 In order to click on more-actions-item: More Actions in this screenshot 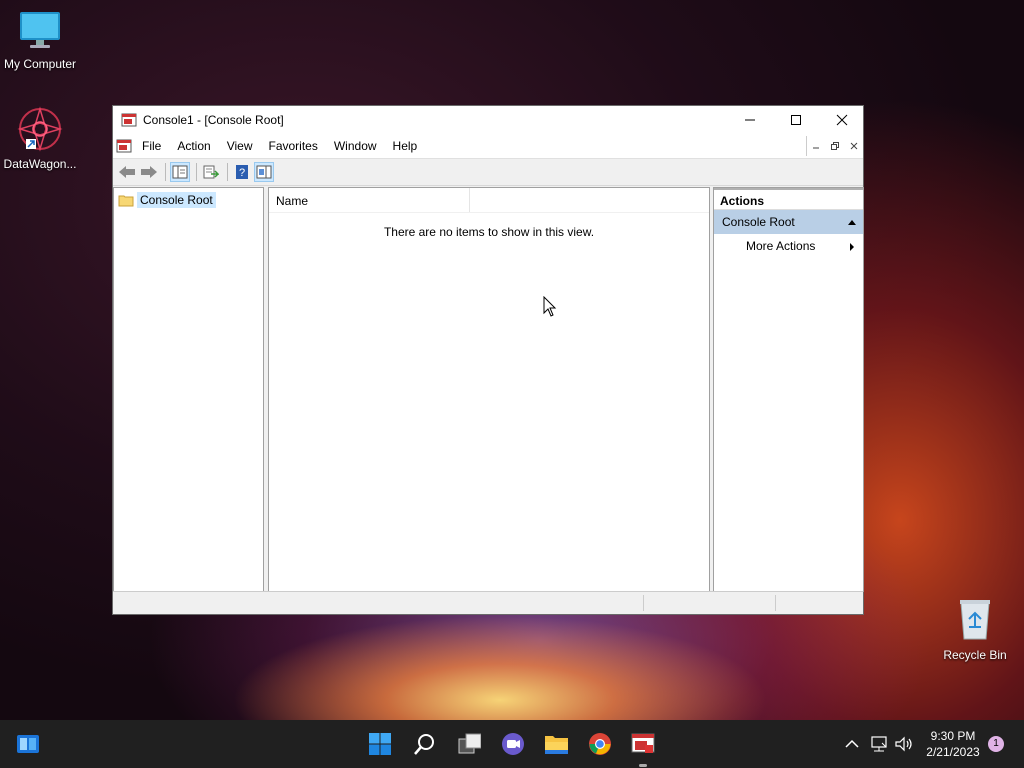, I will do `click(788, 246)`.